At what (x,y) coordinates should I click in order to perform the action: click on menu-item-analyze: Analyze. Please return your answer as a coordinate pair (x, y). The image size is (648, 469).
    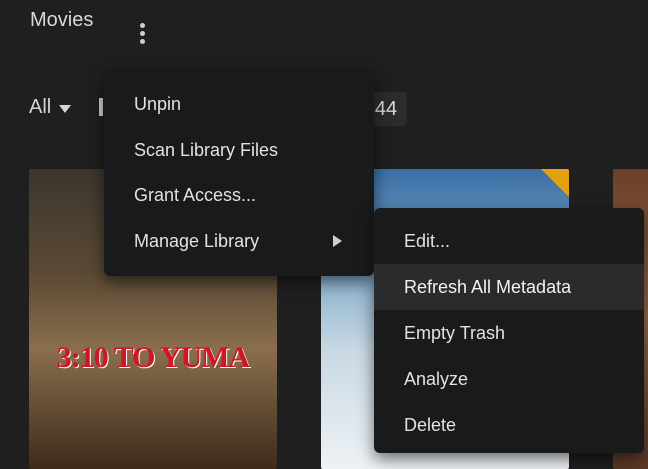
    Looking at the image, I should click on (509, 379).